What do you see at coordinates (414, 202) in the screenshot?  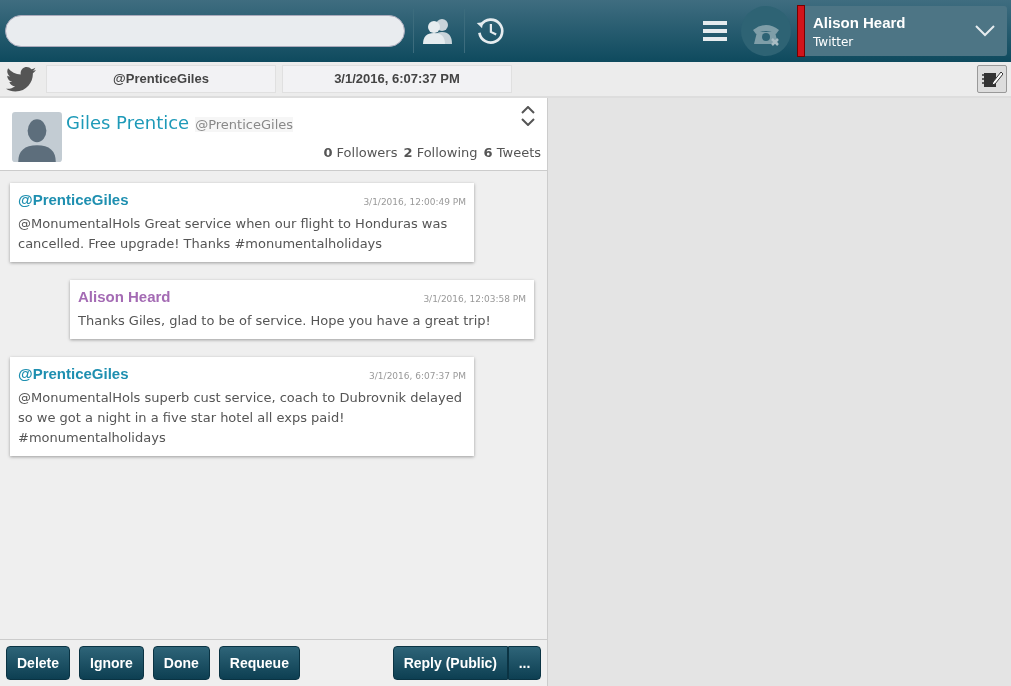 I see `message-time: 3/1/2016, 12:00:49 PM` at bounding box center [414, 202].